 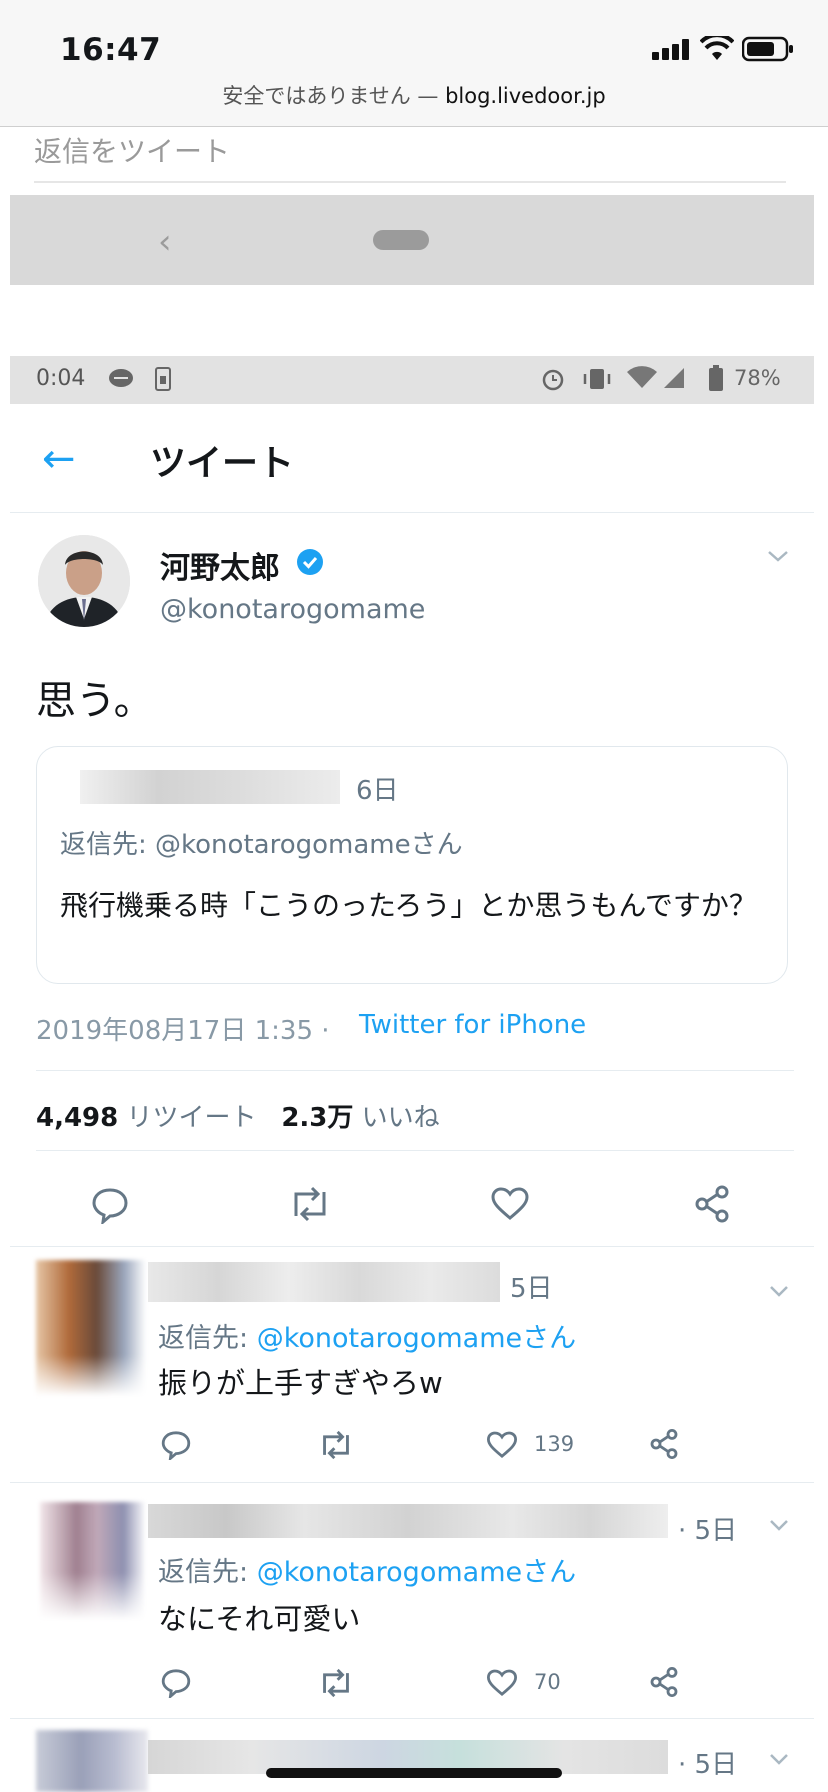 What do you see at coordinates (642, 377) in the screenshot?
I see `android-wifi-icon` at bounding box center [642, 377].